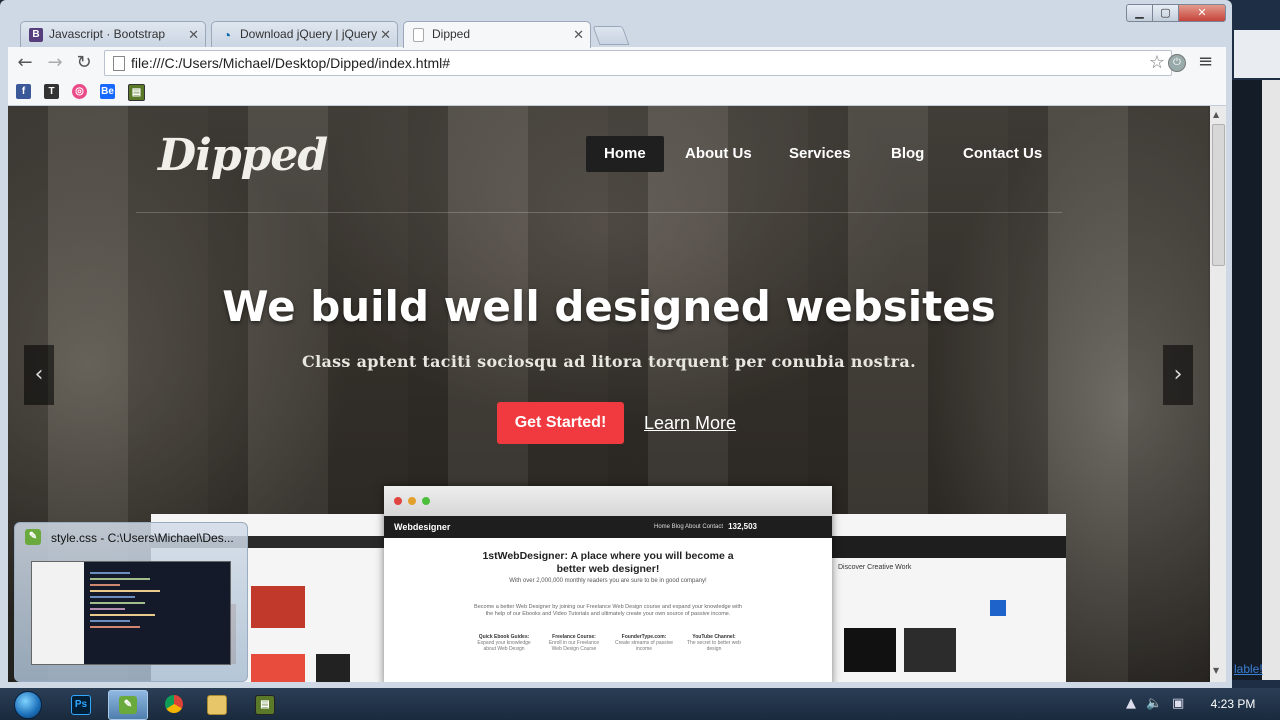 This screenshot has height=720, width=1280. Describe the element at coordinates (640, 704) in the screenshot. I see `taskbar: Ps ✎ ▤ ▲ 🔈 ▣ 4:23 PM` at that location.